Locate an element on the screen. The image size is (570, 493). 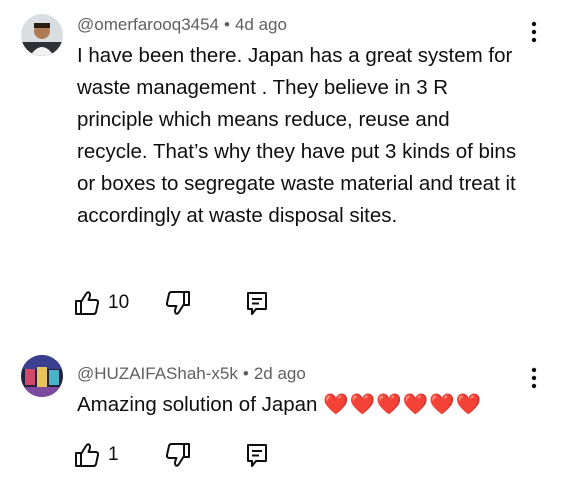
comment-meta: @HUZAIFAShah-x5k • 2d ago is located at coordinates (191, 374).